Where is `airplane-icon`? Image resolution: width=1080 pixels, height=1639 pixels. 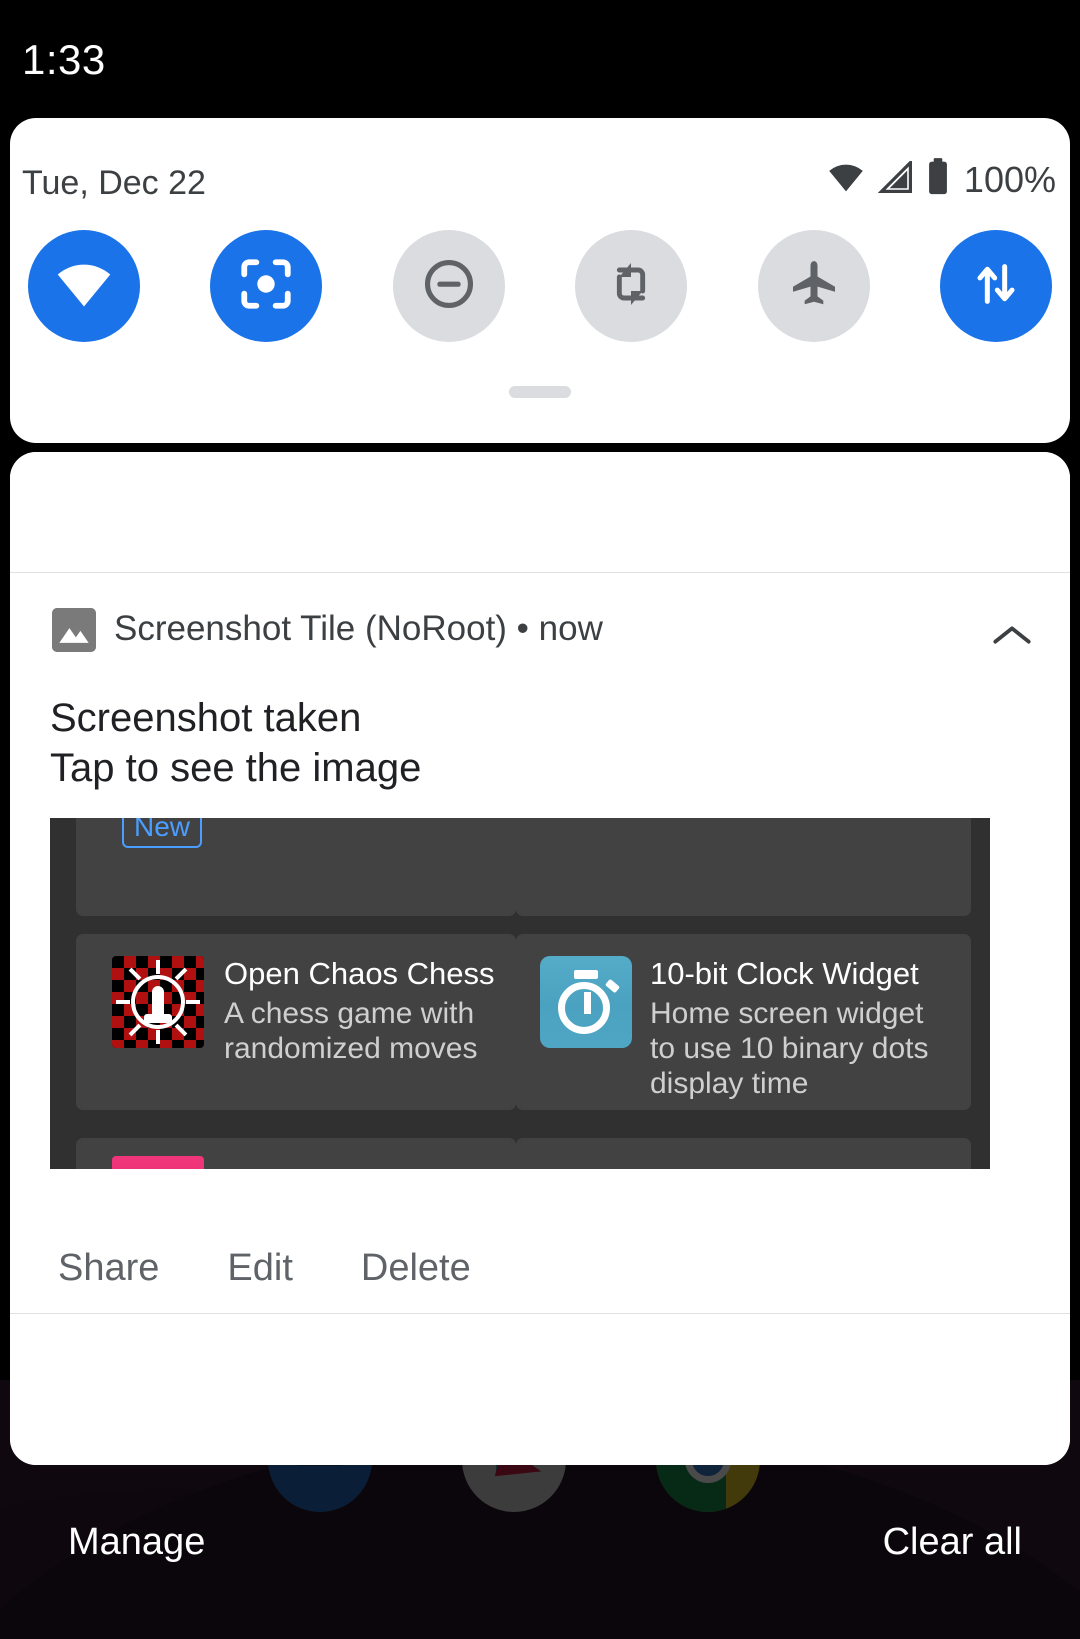
airplane-icon is located at coordinates (814, 286).